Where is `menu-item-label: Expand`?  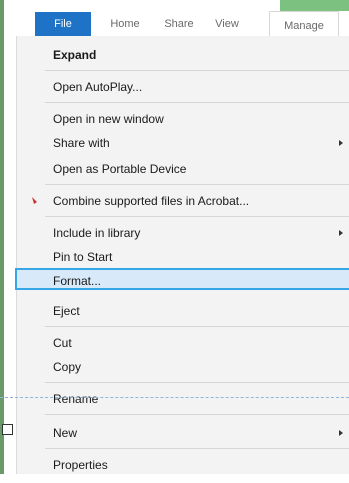
menu-item-label: Expand is located at coordinates (75, 55).